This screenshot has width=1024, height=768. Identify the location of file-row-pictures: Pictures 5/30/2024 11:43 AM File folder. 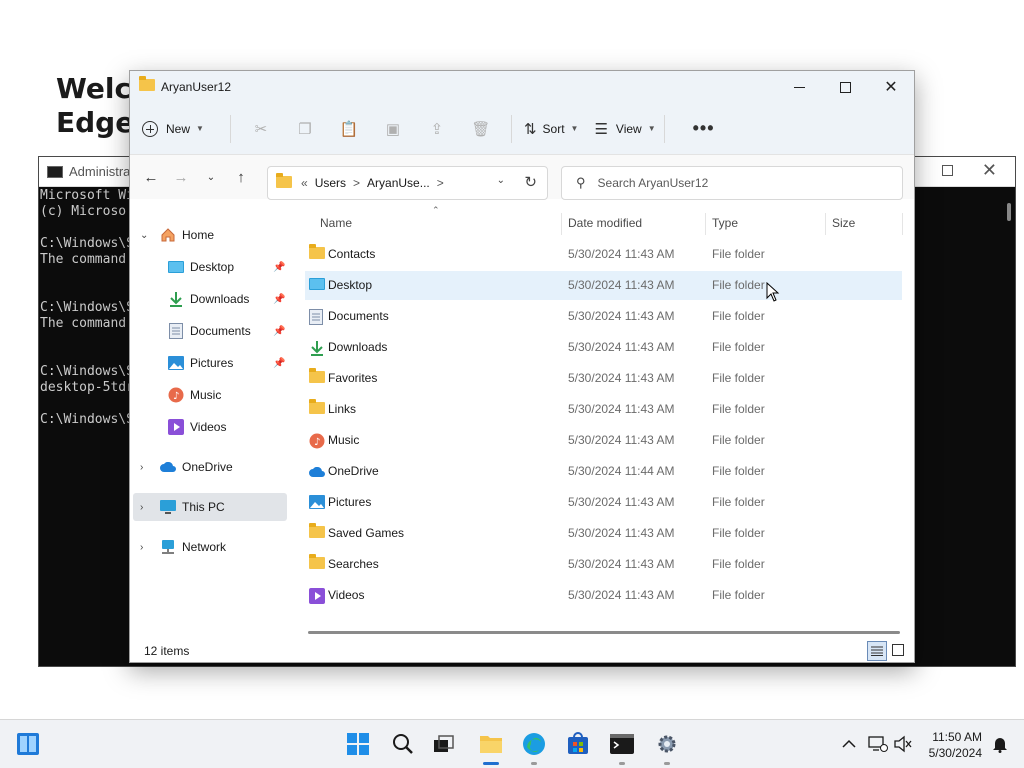
(603, 502).